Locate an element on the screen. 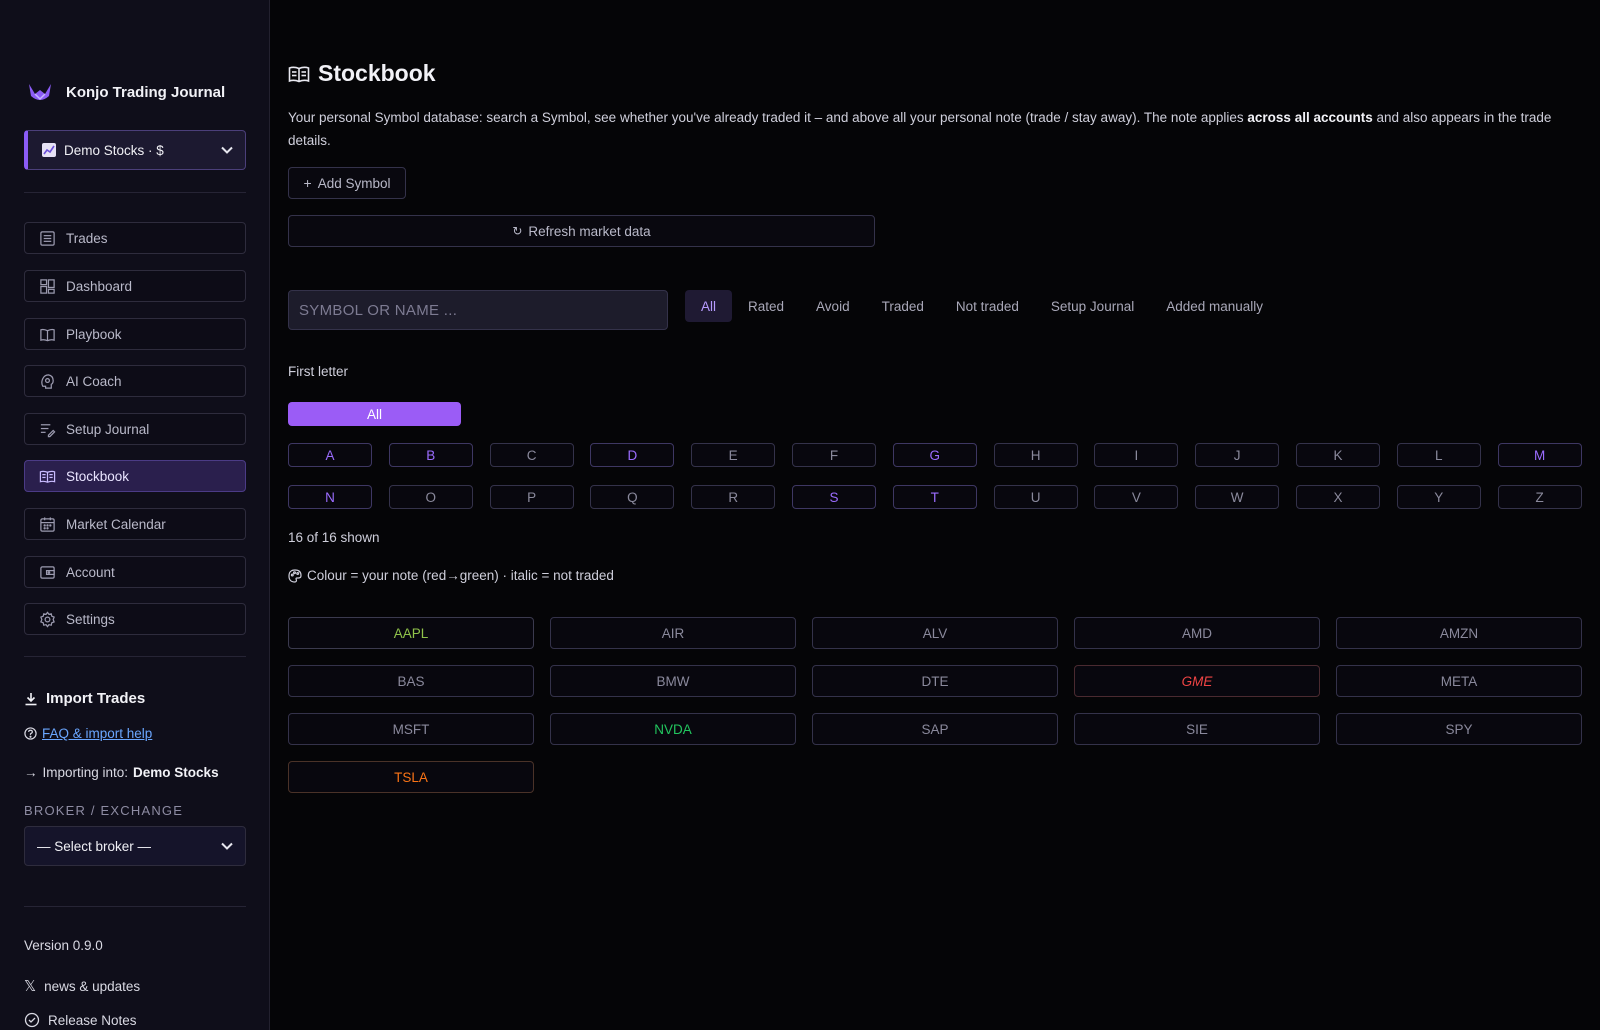 This screenshot has width=1600, height=1030. download-icon is located at coordinates (31, 698).